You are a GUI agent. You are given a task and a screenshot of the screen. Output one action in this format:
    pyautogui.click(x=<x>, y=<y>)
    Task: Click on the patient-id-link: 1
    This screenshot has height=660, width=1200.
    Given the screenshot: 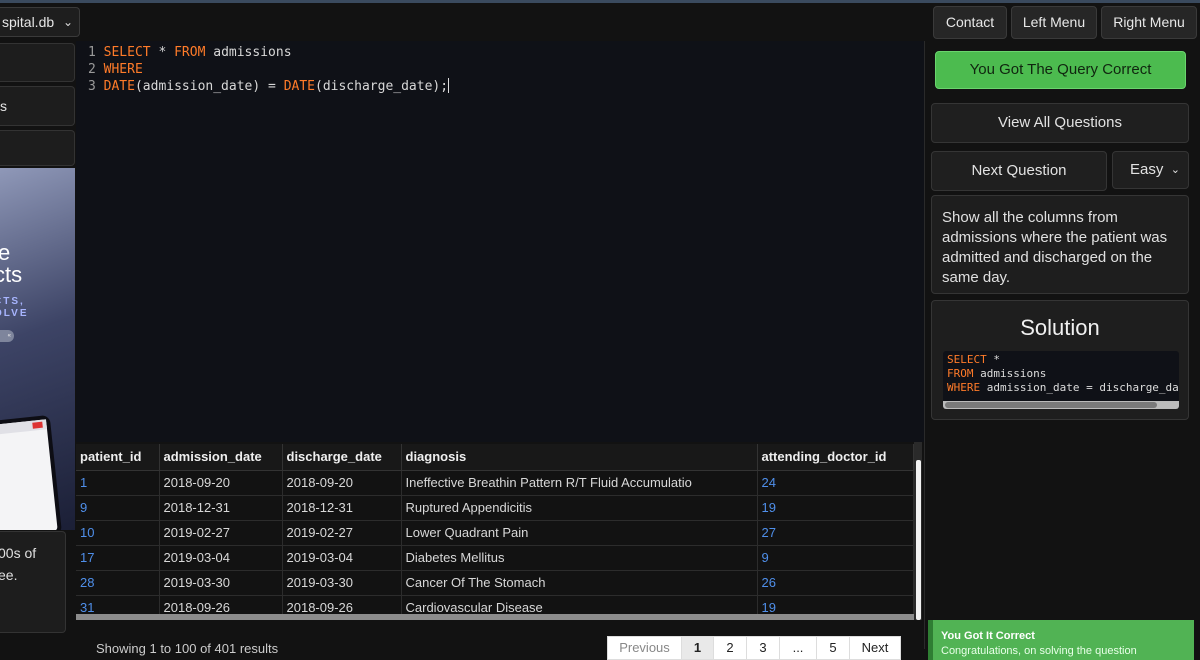 What is the action you would take?
    pyautogui.click(x=118, y=483)
    